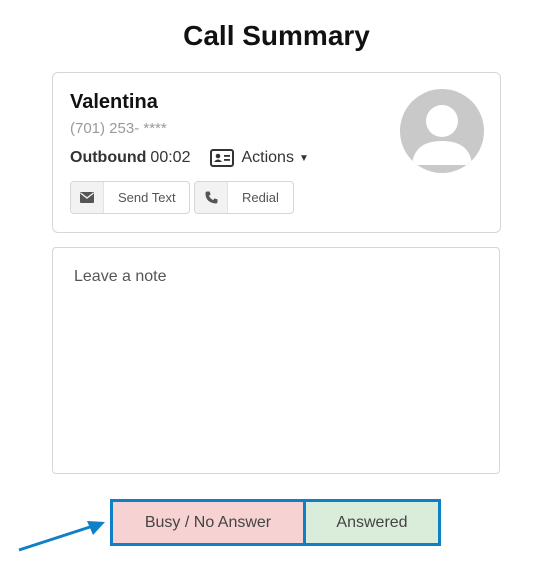  Describe the element at coordinates (114, 102) in the screenshot. I see `contact-name: Valentina` at that location.